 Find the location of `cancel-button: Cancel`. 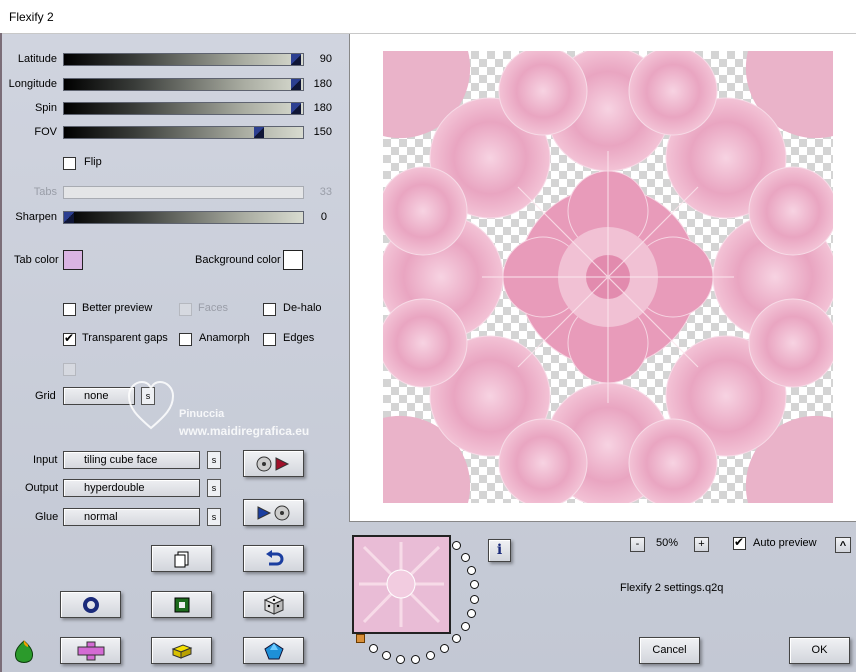

cancel-button: Cancel is located at coordinates (669, 650).